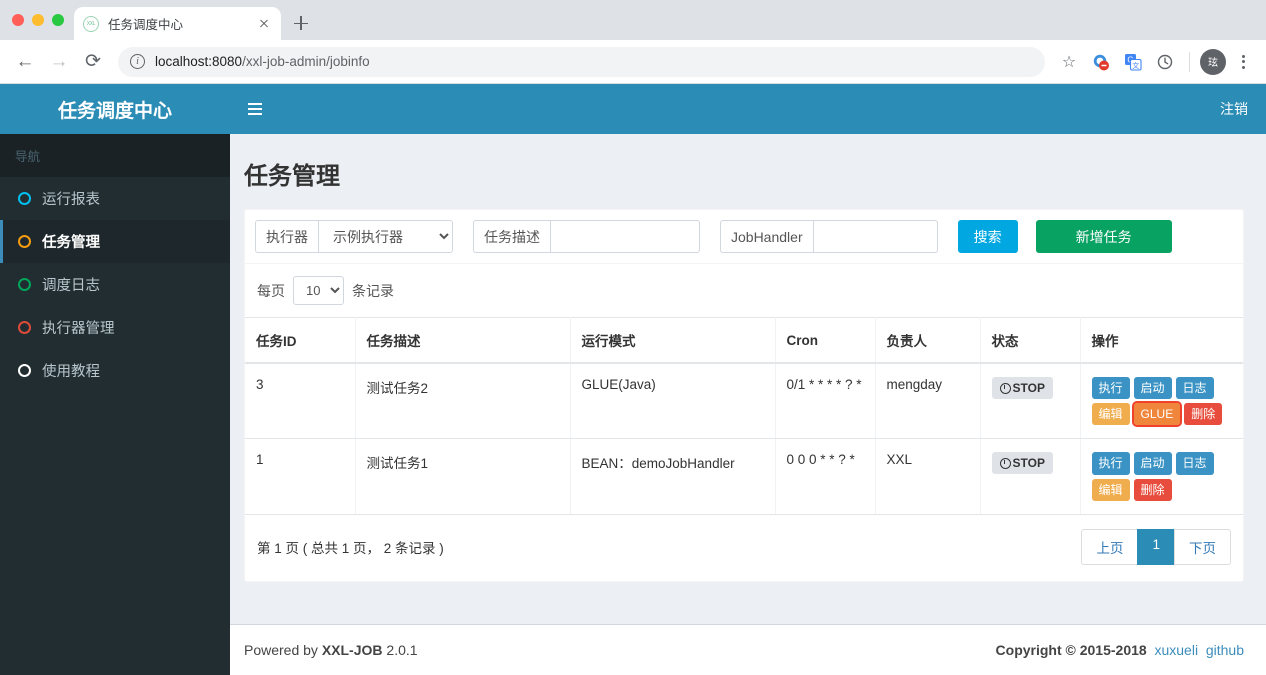  Describe the element at coordinates (581, 61) in the screenshot. I see `address-bar: i localhost:8080/xxl-job-admin/jobinfo` at that location.